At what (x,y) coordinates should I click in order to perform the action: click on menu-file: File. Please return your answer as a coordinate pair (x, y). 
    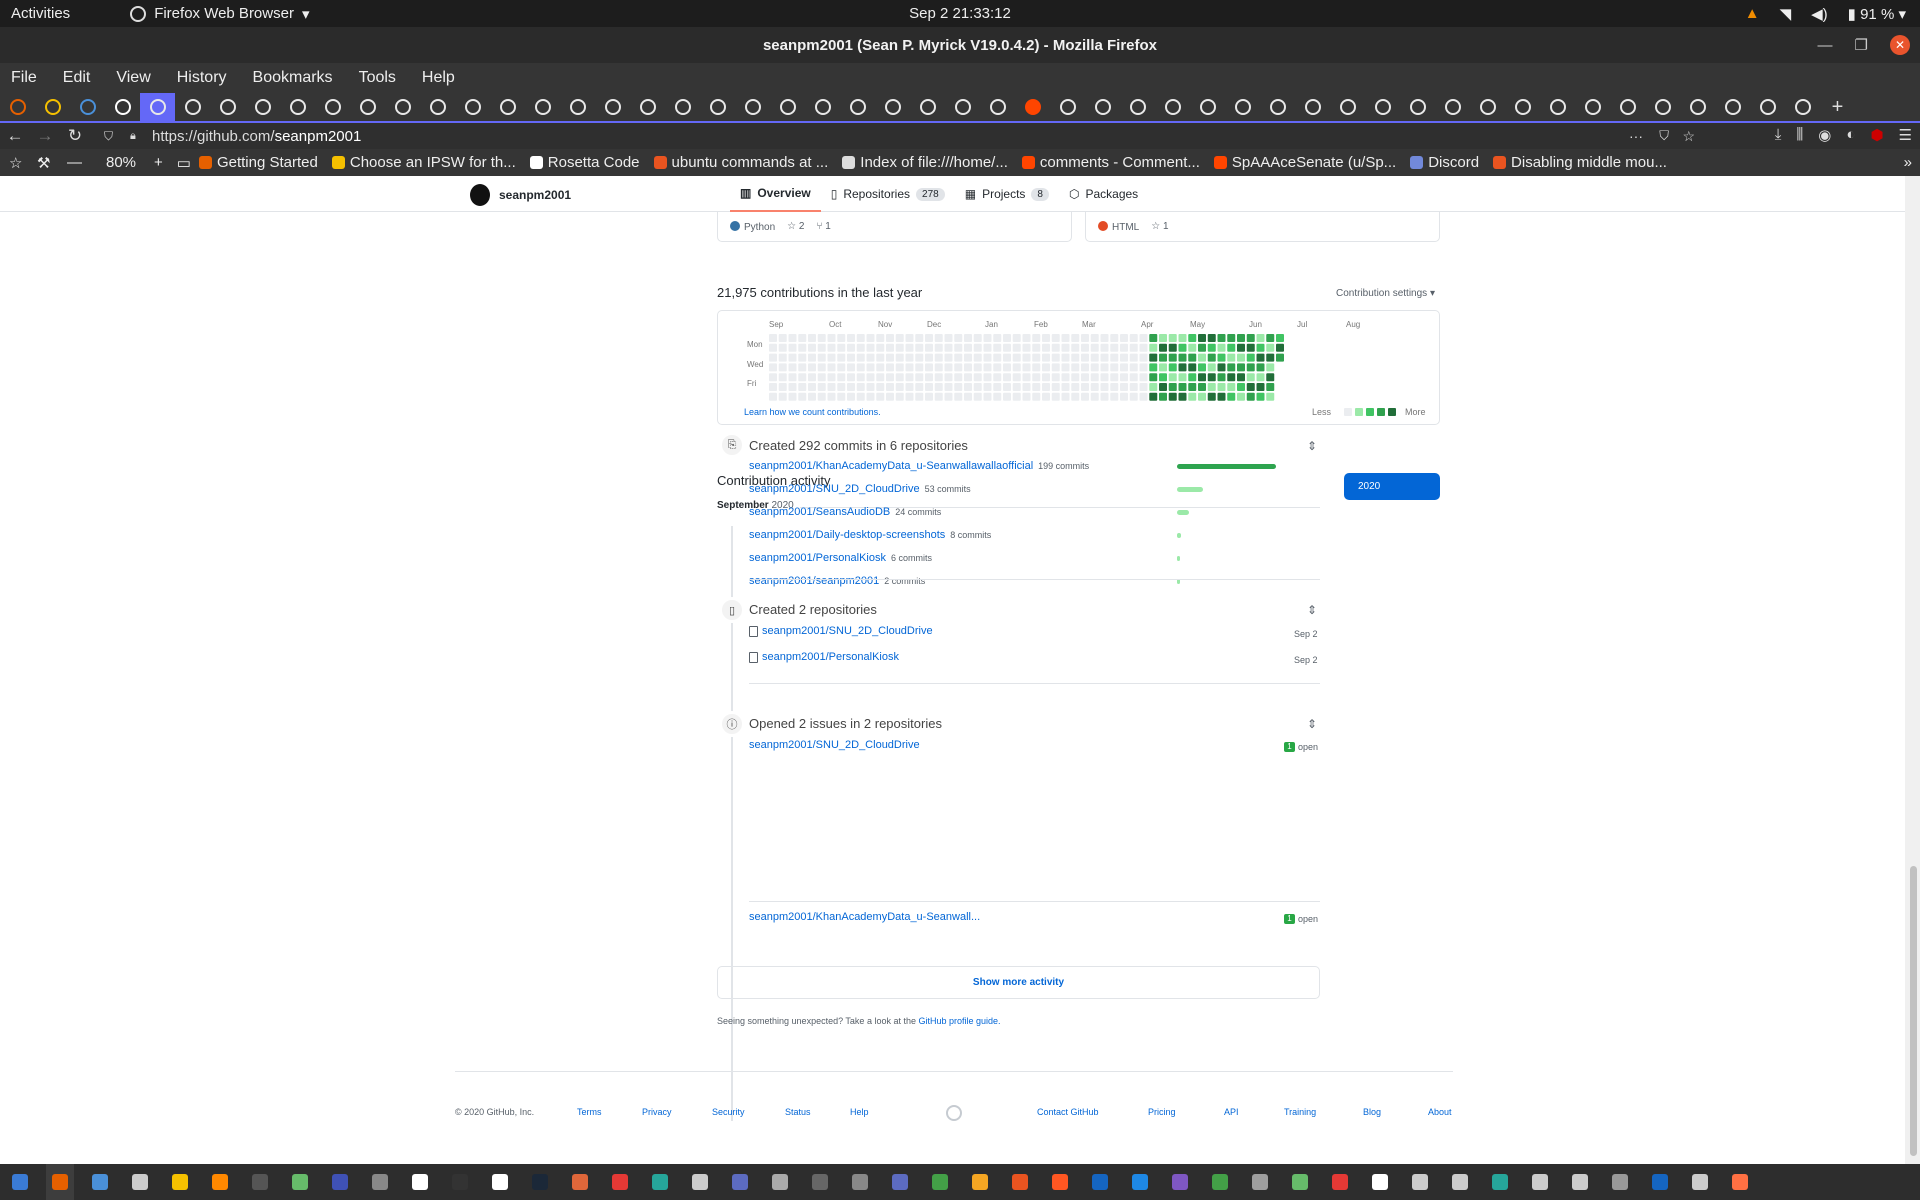
    Looking at the image, I should click on (24, 78).